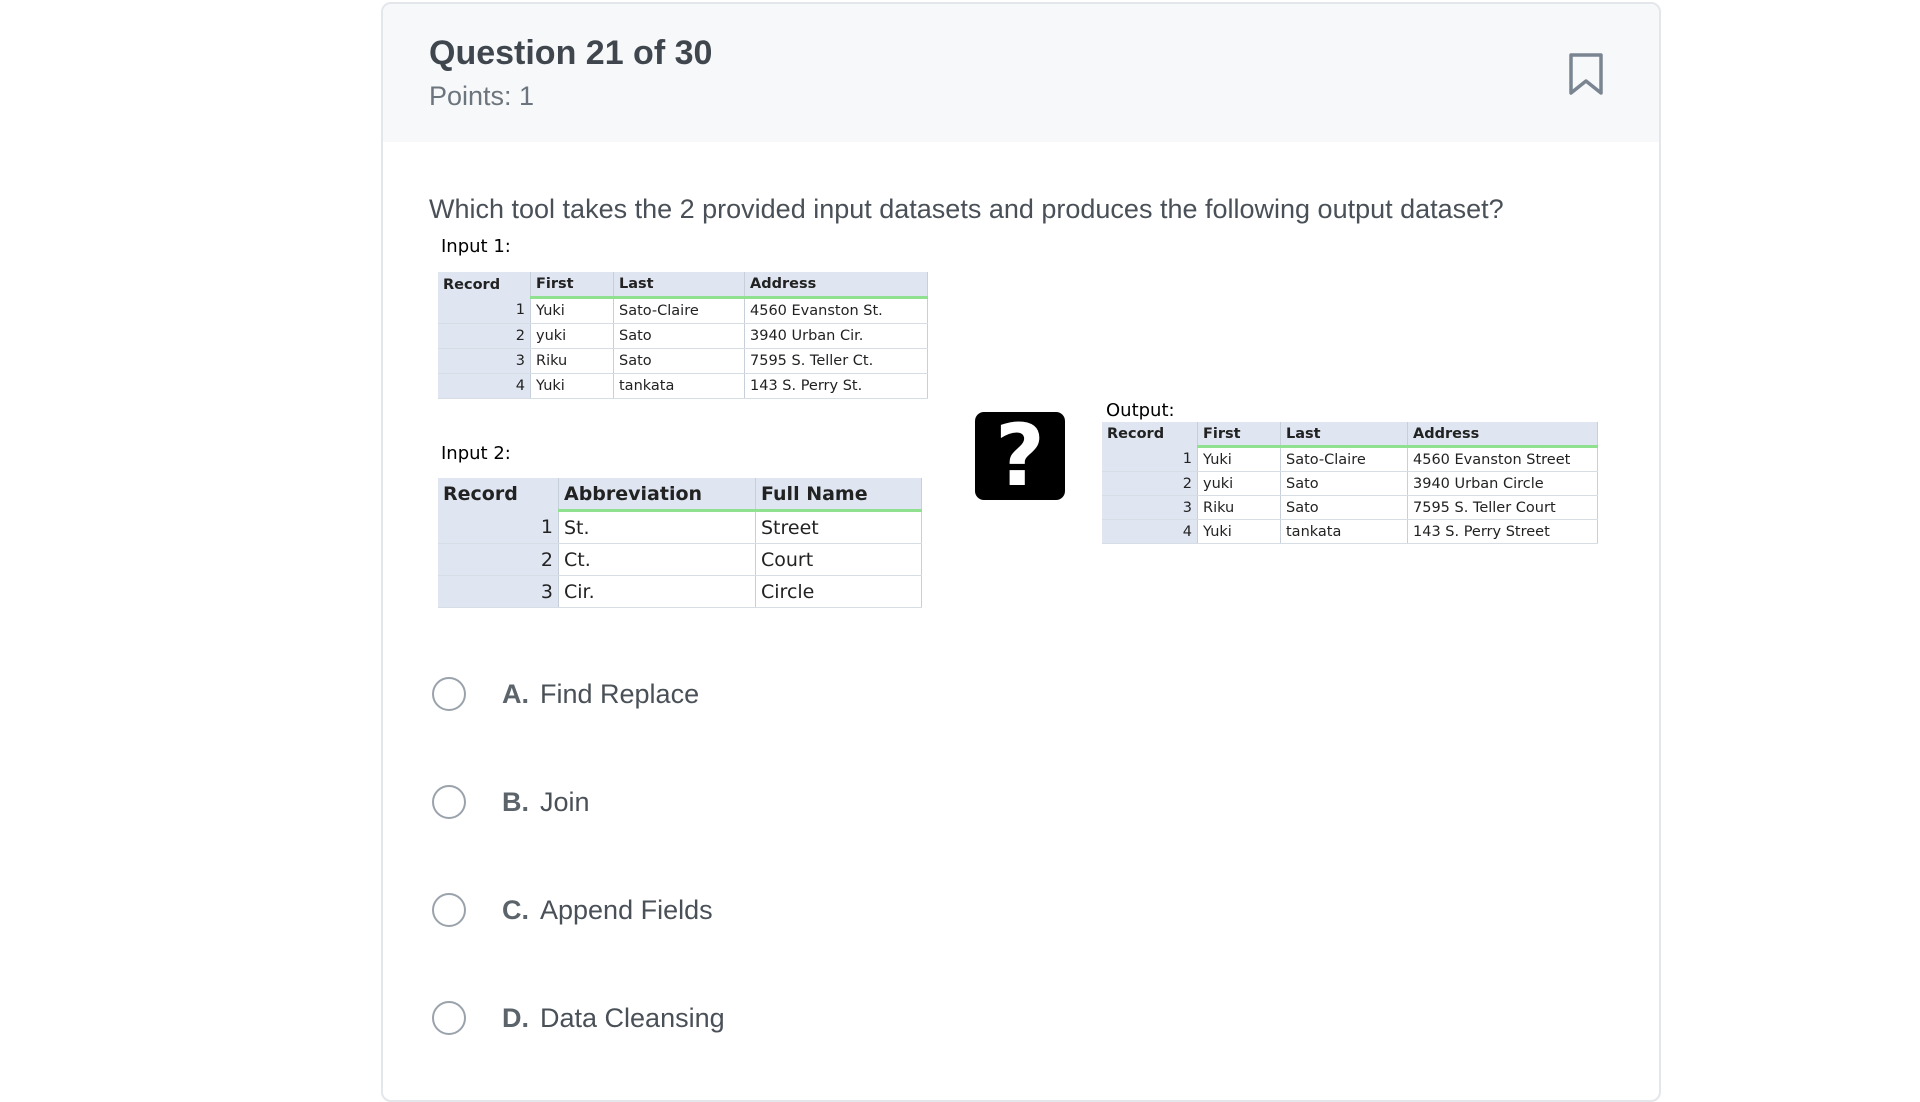 This screenshot has height=1102, width=1920. I want to click on table-row: 2 yuki Sato 3940 Urban Circle, so click(1350, 483).